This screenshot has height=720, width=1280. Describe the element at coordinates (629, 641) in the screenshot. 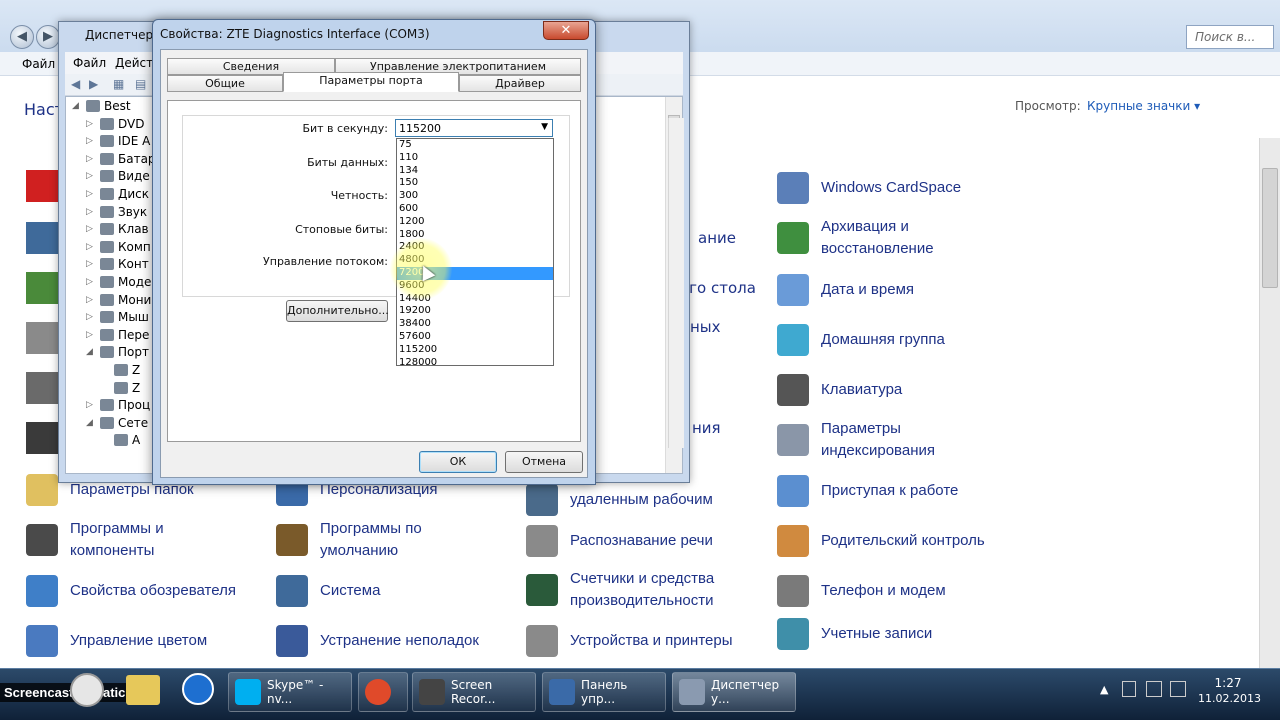

I see `cp-item-devices-printers: Устройства и принтеры` at that location.